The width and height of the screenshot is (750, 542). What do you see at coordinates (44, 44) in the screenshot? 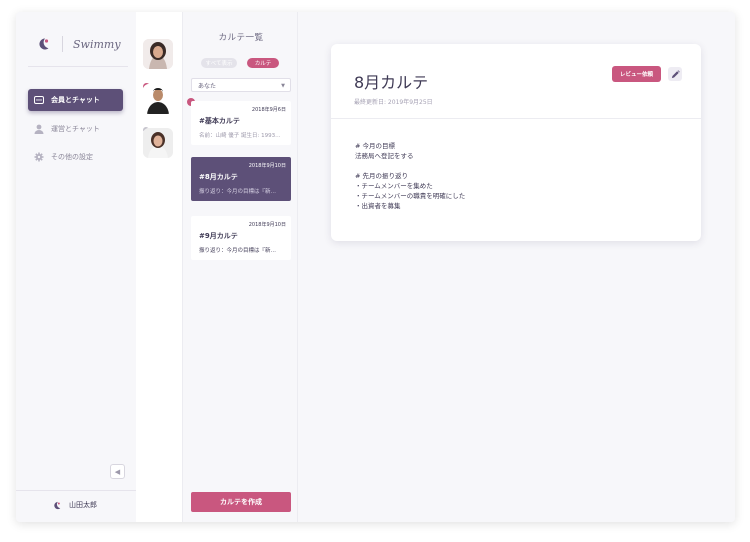
I see `moon-logo-icon` at bounding box center [44, 44].